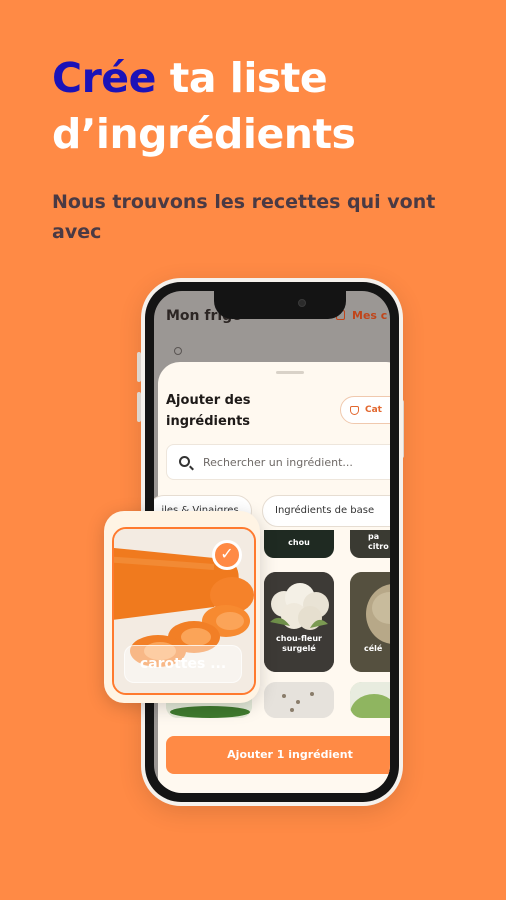 The height and width of the screenshot is (900, 506). What do you see at coordinates (208, 411) in the screenshot?
I see `sheet-title: Ajouter des ingrédients` at bounding box center [208, 411].